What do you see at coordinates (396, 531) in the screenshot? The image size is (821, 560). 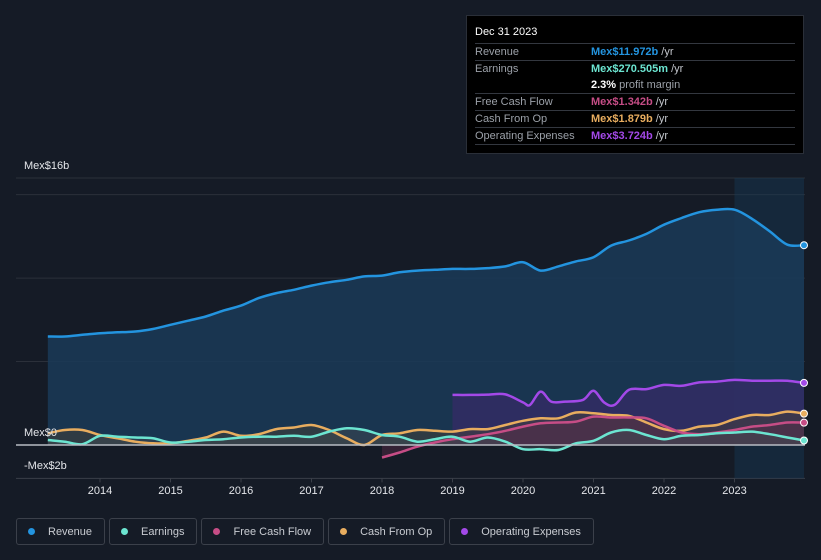 I see `legend-label: Cash From Op` at bounding box center [396, 531].